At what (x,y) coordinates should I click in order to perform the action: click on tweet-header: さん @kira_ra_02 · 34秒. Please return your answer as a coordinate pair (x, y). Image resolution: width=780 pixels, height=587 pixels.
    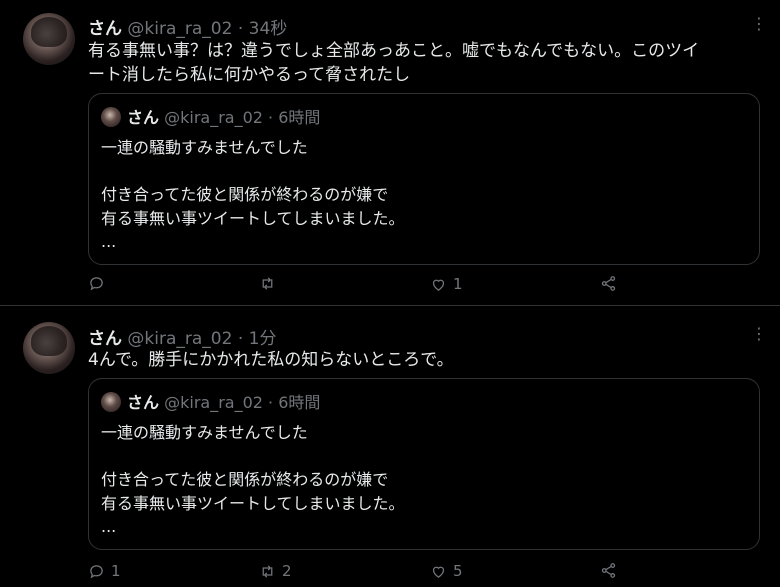
    Looking at the image, I should click on (187, 26).